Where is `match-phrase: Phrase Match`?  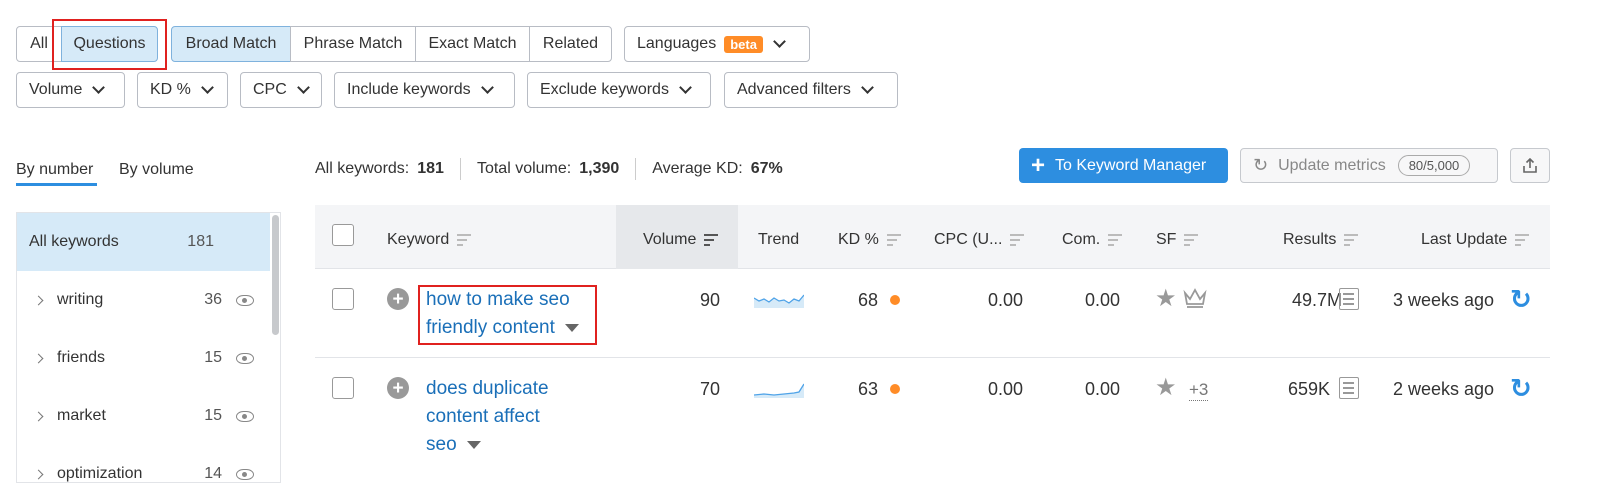
match-phrase: Phrase Match is located at coordinates (353, 44).